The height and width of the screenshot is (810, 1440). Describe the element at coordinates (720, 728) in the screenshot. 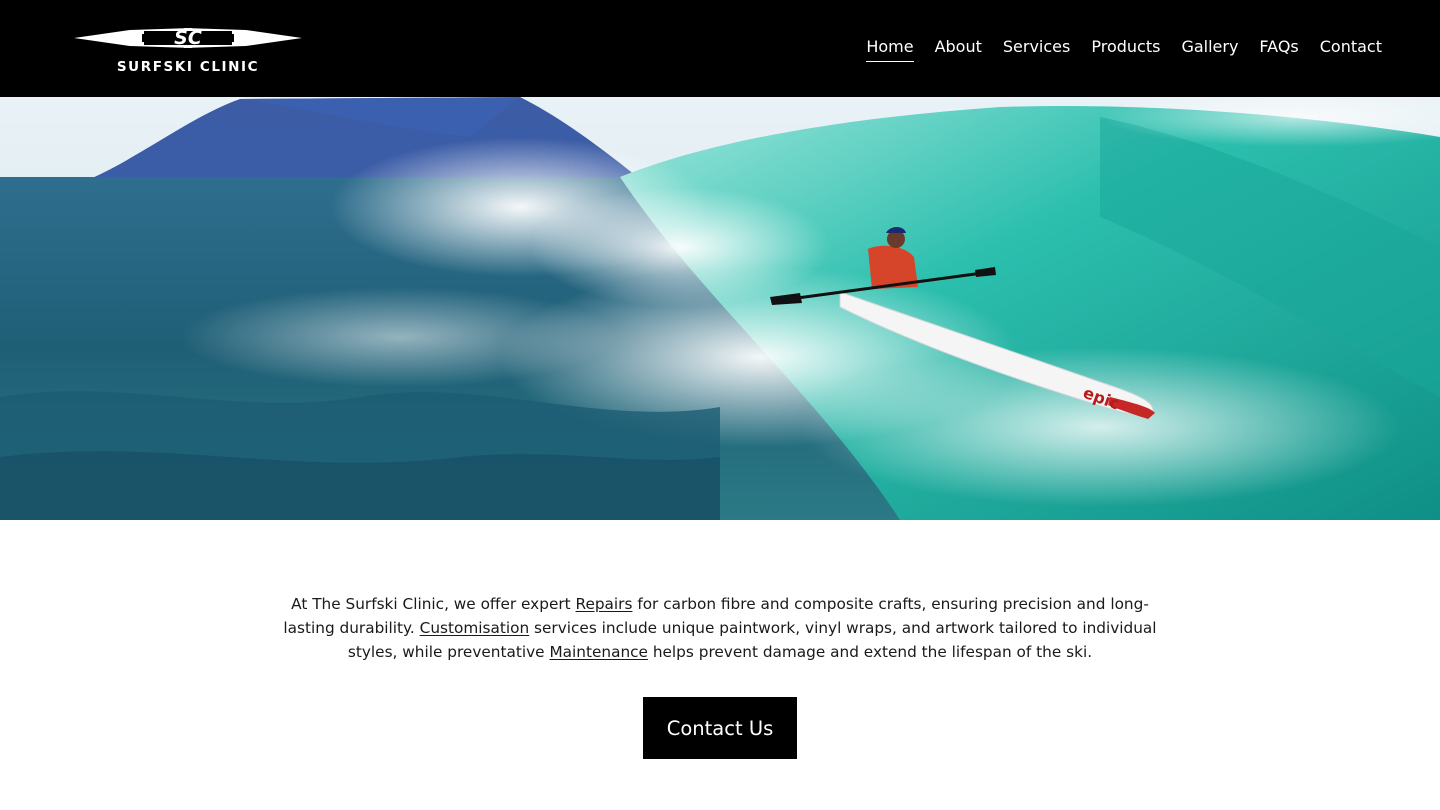

I see `contact-us-button: Contact Us` at that location.